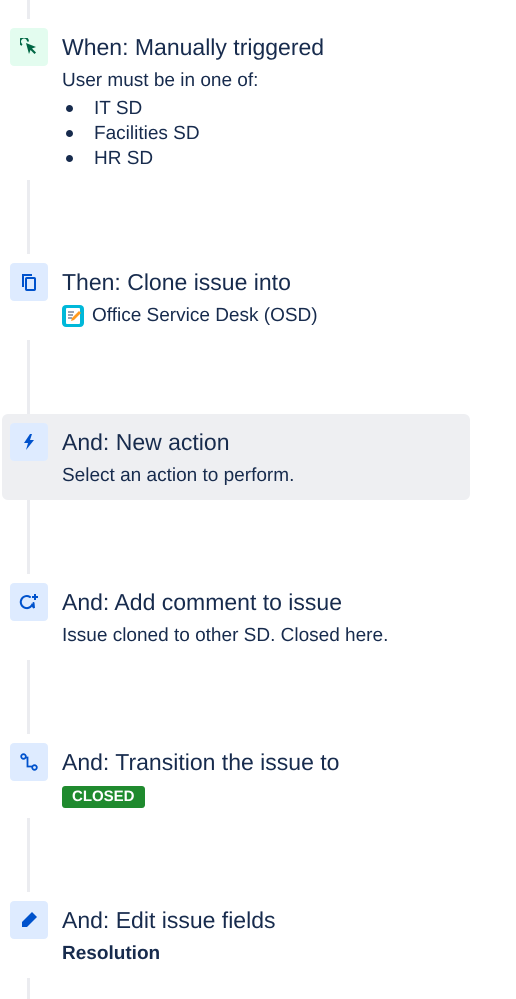 Image resolution: width=516 pixels, height=999 pixels. Describe the element at coordinates (236, 457) in the screenshot. I see `rule-step: And: New action Select an action to perform.` at that location.